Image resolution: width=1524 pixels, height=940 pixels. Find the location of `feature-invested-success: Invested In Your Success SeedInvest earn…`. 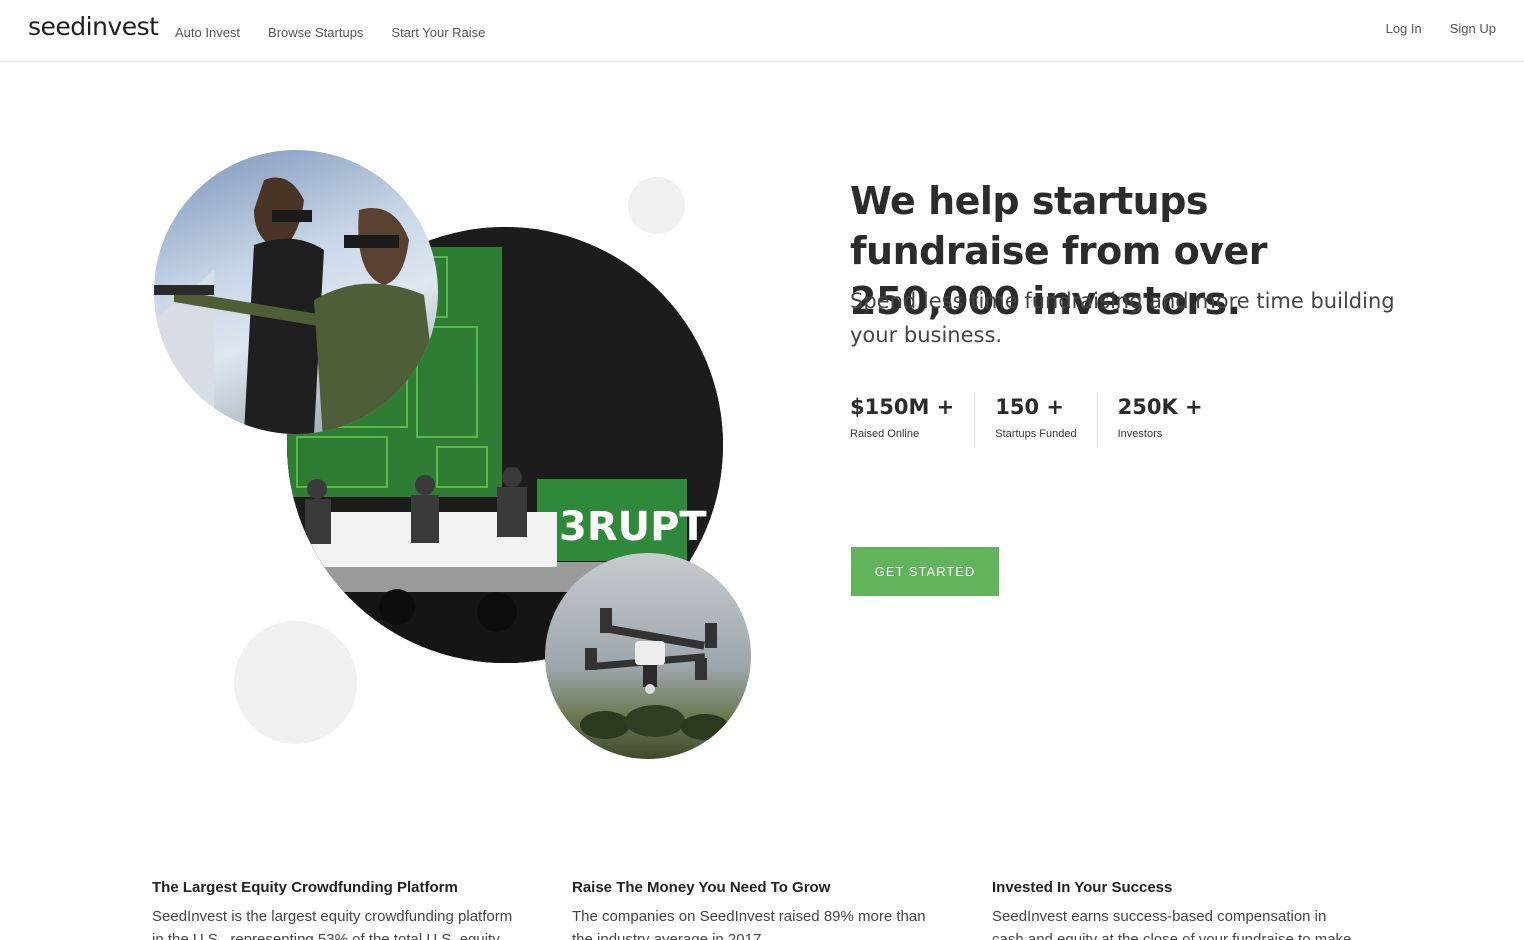

feature-invested-success: Invested In Your Success SeedInvest earn… is located at coordinates (1177, 909).